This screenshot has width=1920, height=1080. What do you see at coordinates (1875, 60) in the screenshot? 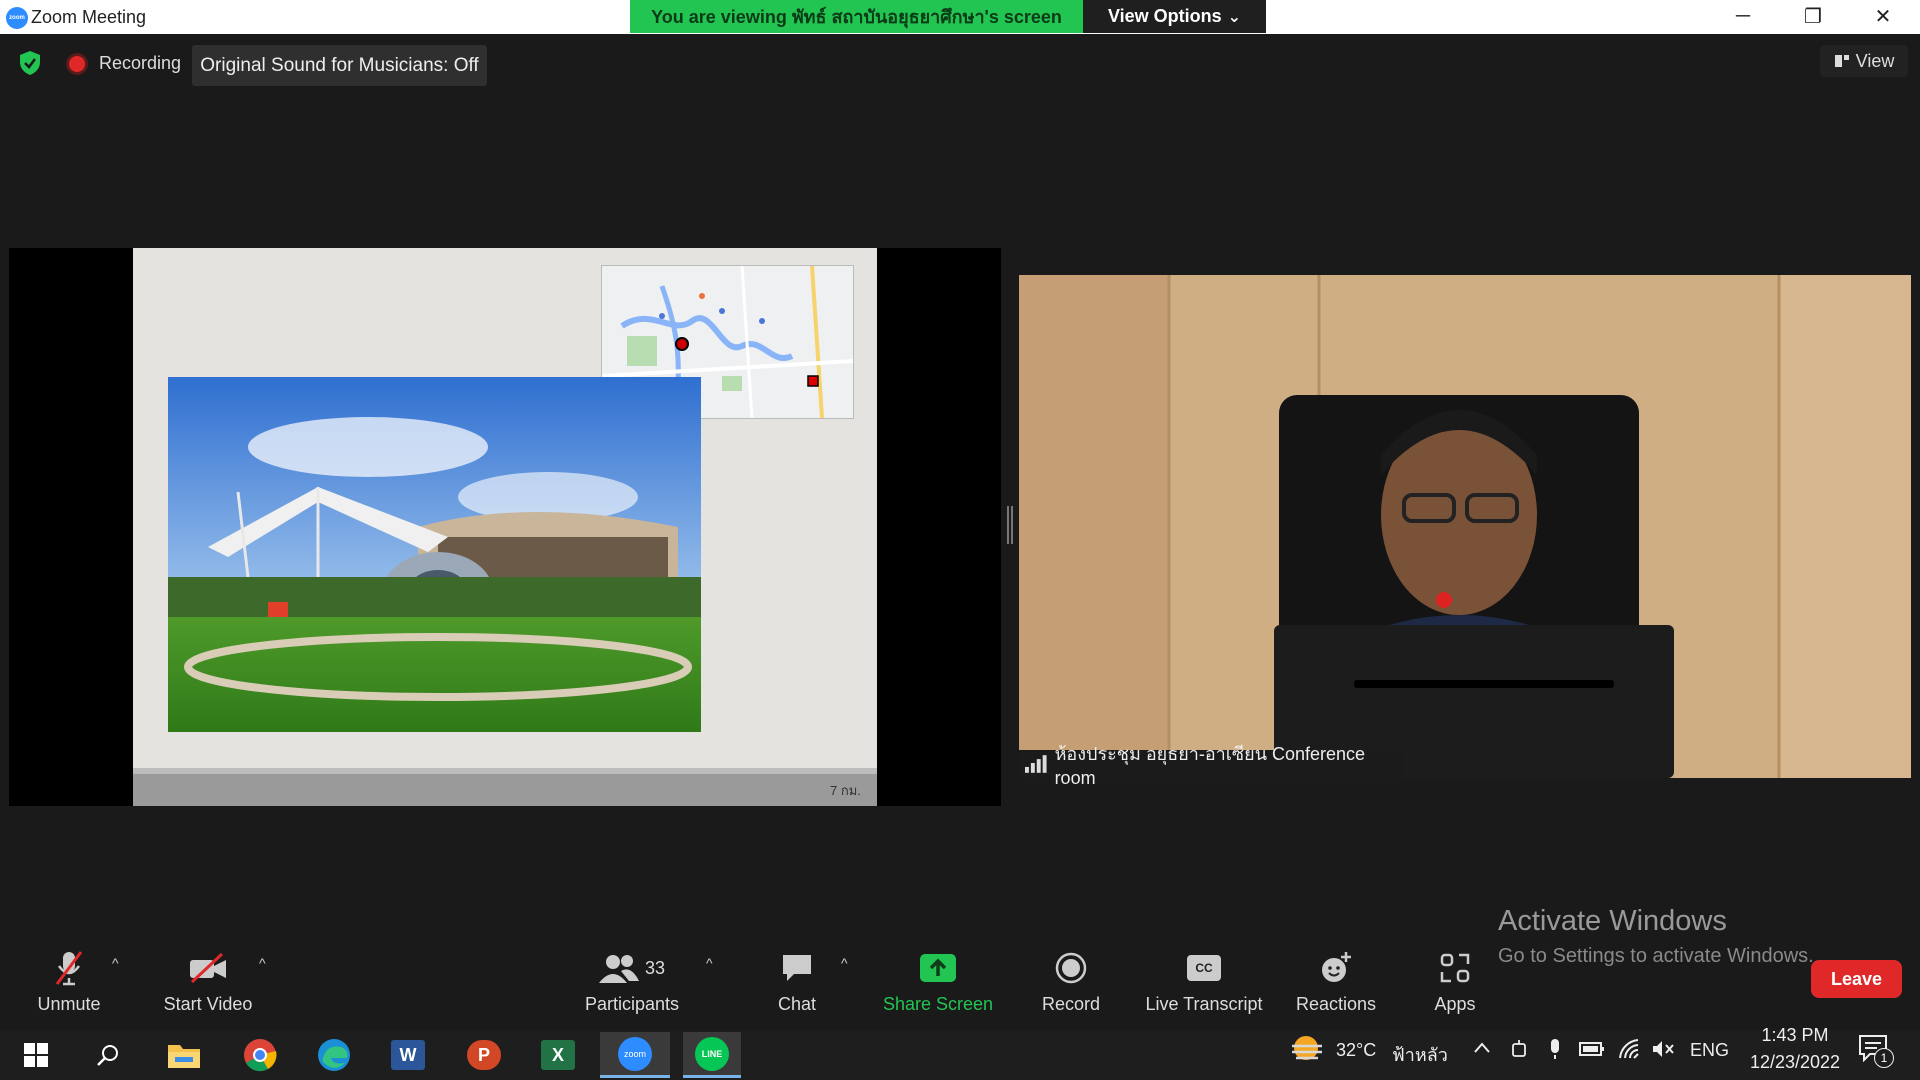
I see `view-button-label: View` at bounding box center [1875, 60].